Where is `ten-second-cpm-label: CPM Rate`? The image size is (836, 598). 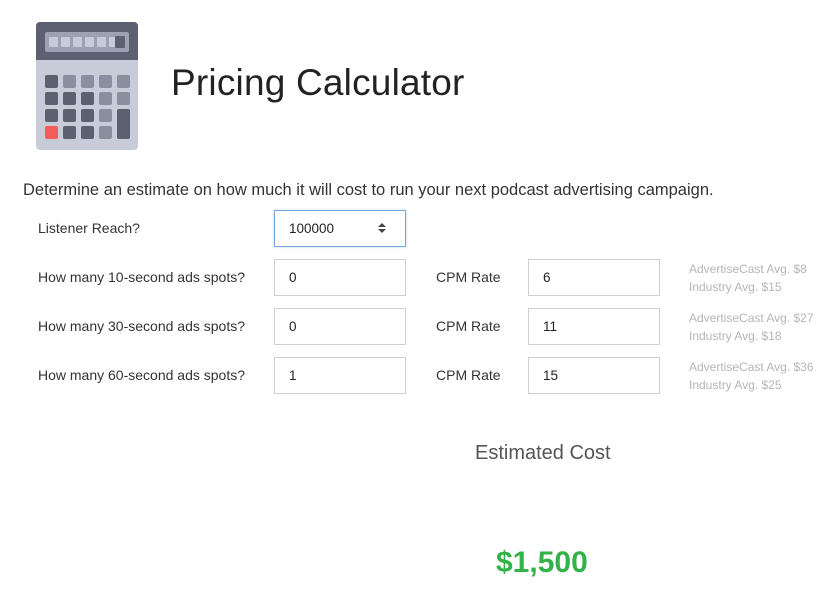
ten-second-cpm-label: CPM Rate is located at coordinates (468, 277).